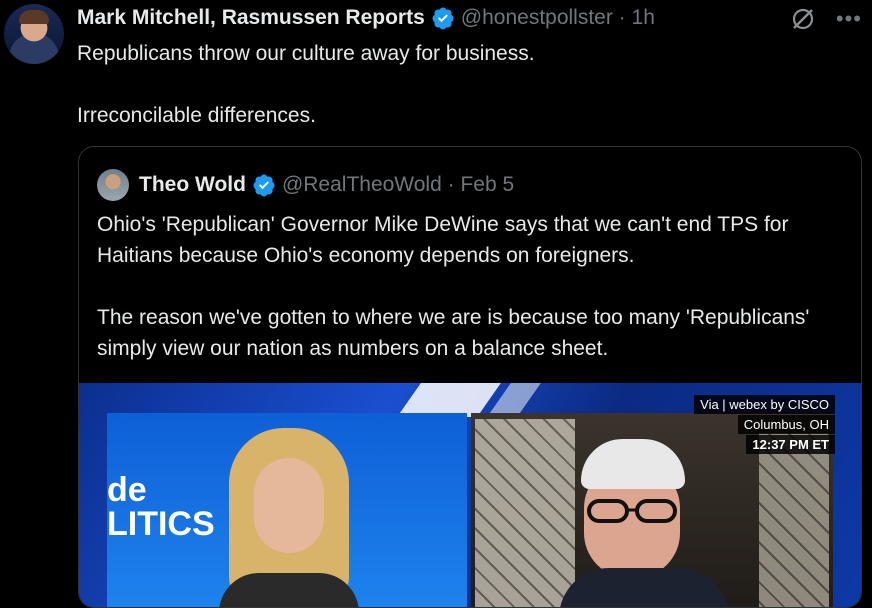 The width and height of the screenshot is (872, 608). I want to click on post-actions-top: •••, so click(826, 19).